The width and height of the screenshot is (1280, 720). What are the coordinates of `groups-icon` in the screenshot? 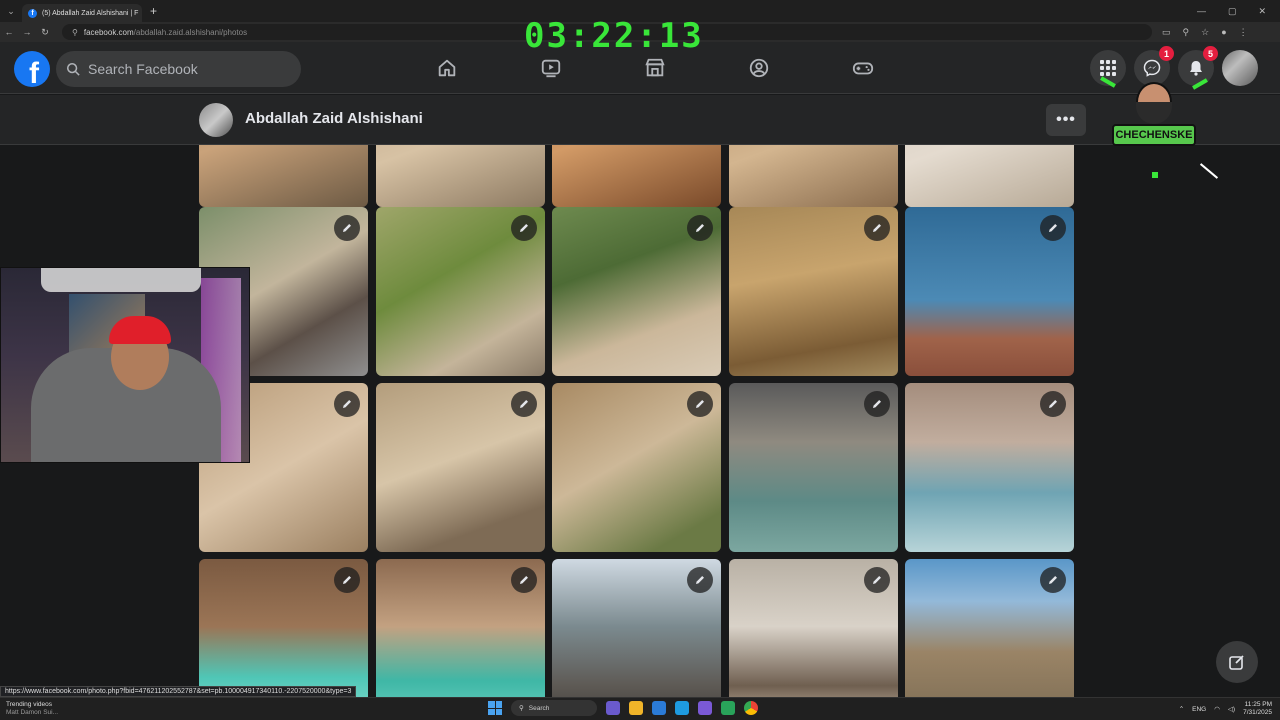 It's located at (759, 68).